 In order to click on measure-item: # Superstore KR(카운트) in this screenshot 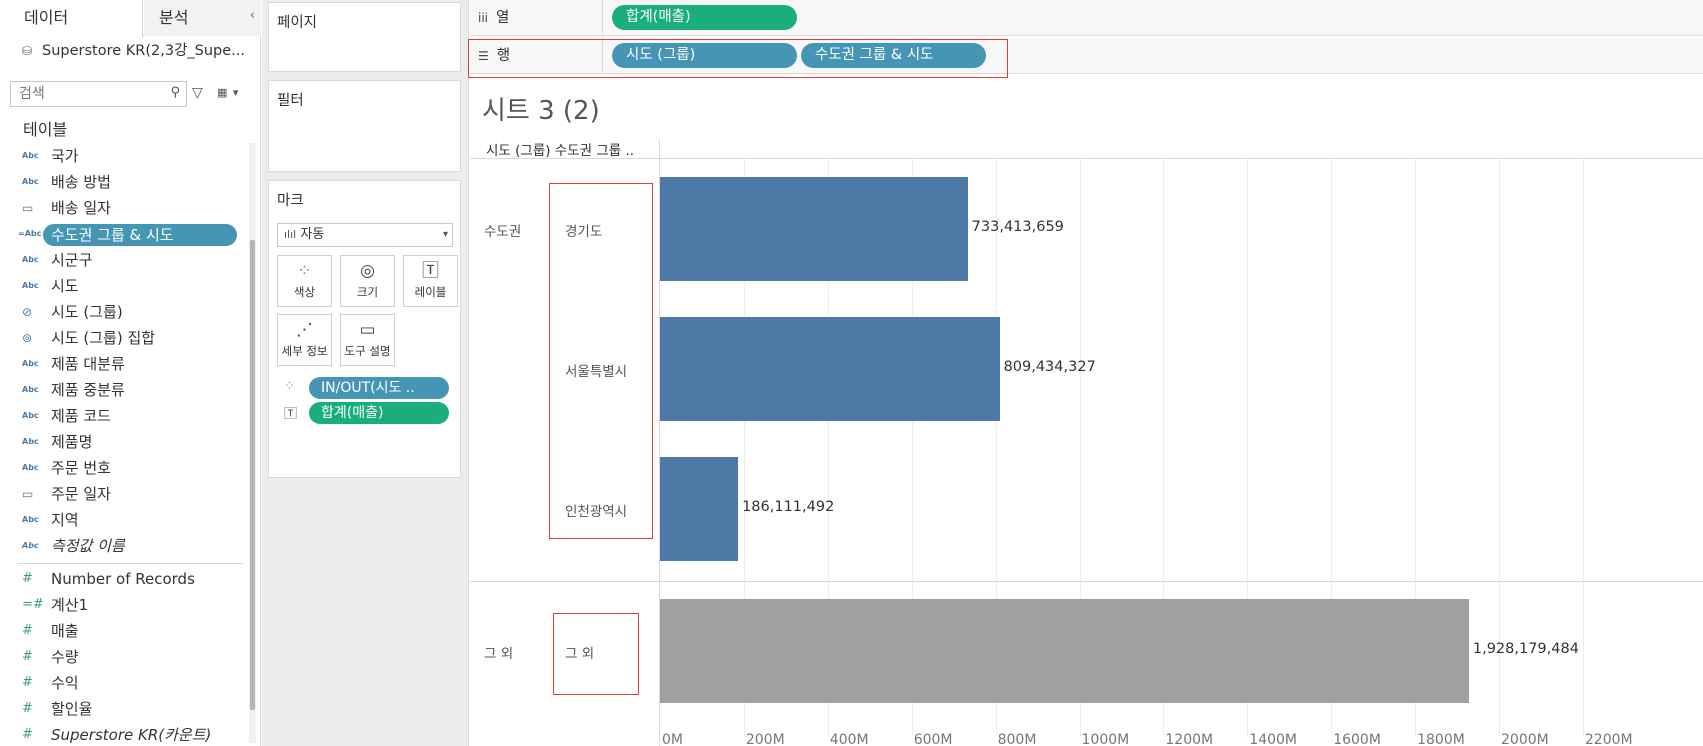, I will do `click(124, 734)`.